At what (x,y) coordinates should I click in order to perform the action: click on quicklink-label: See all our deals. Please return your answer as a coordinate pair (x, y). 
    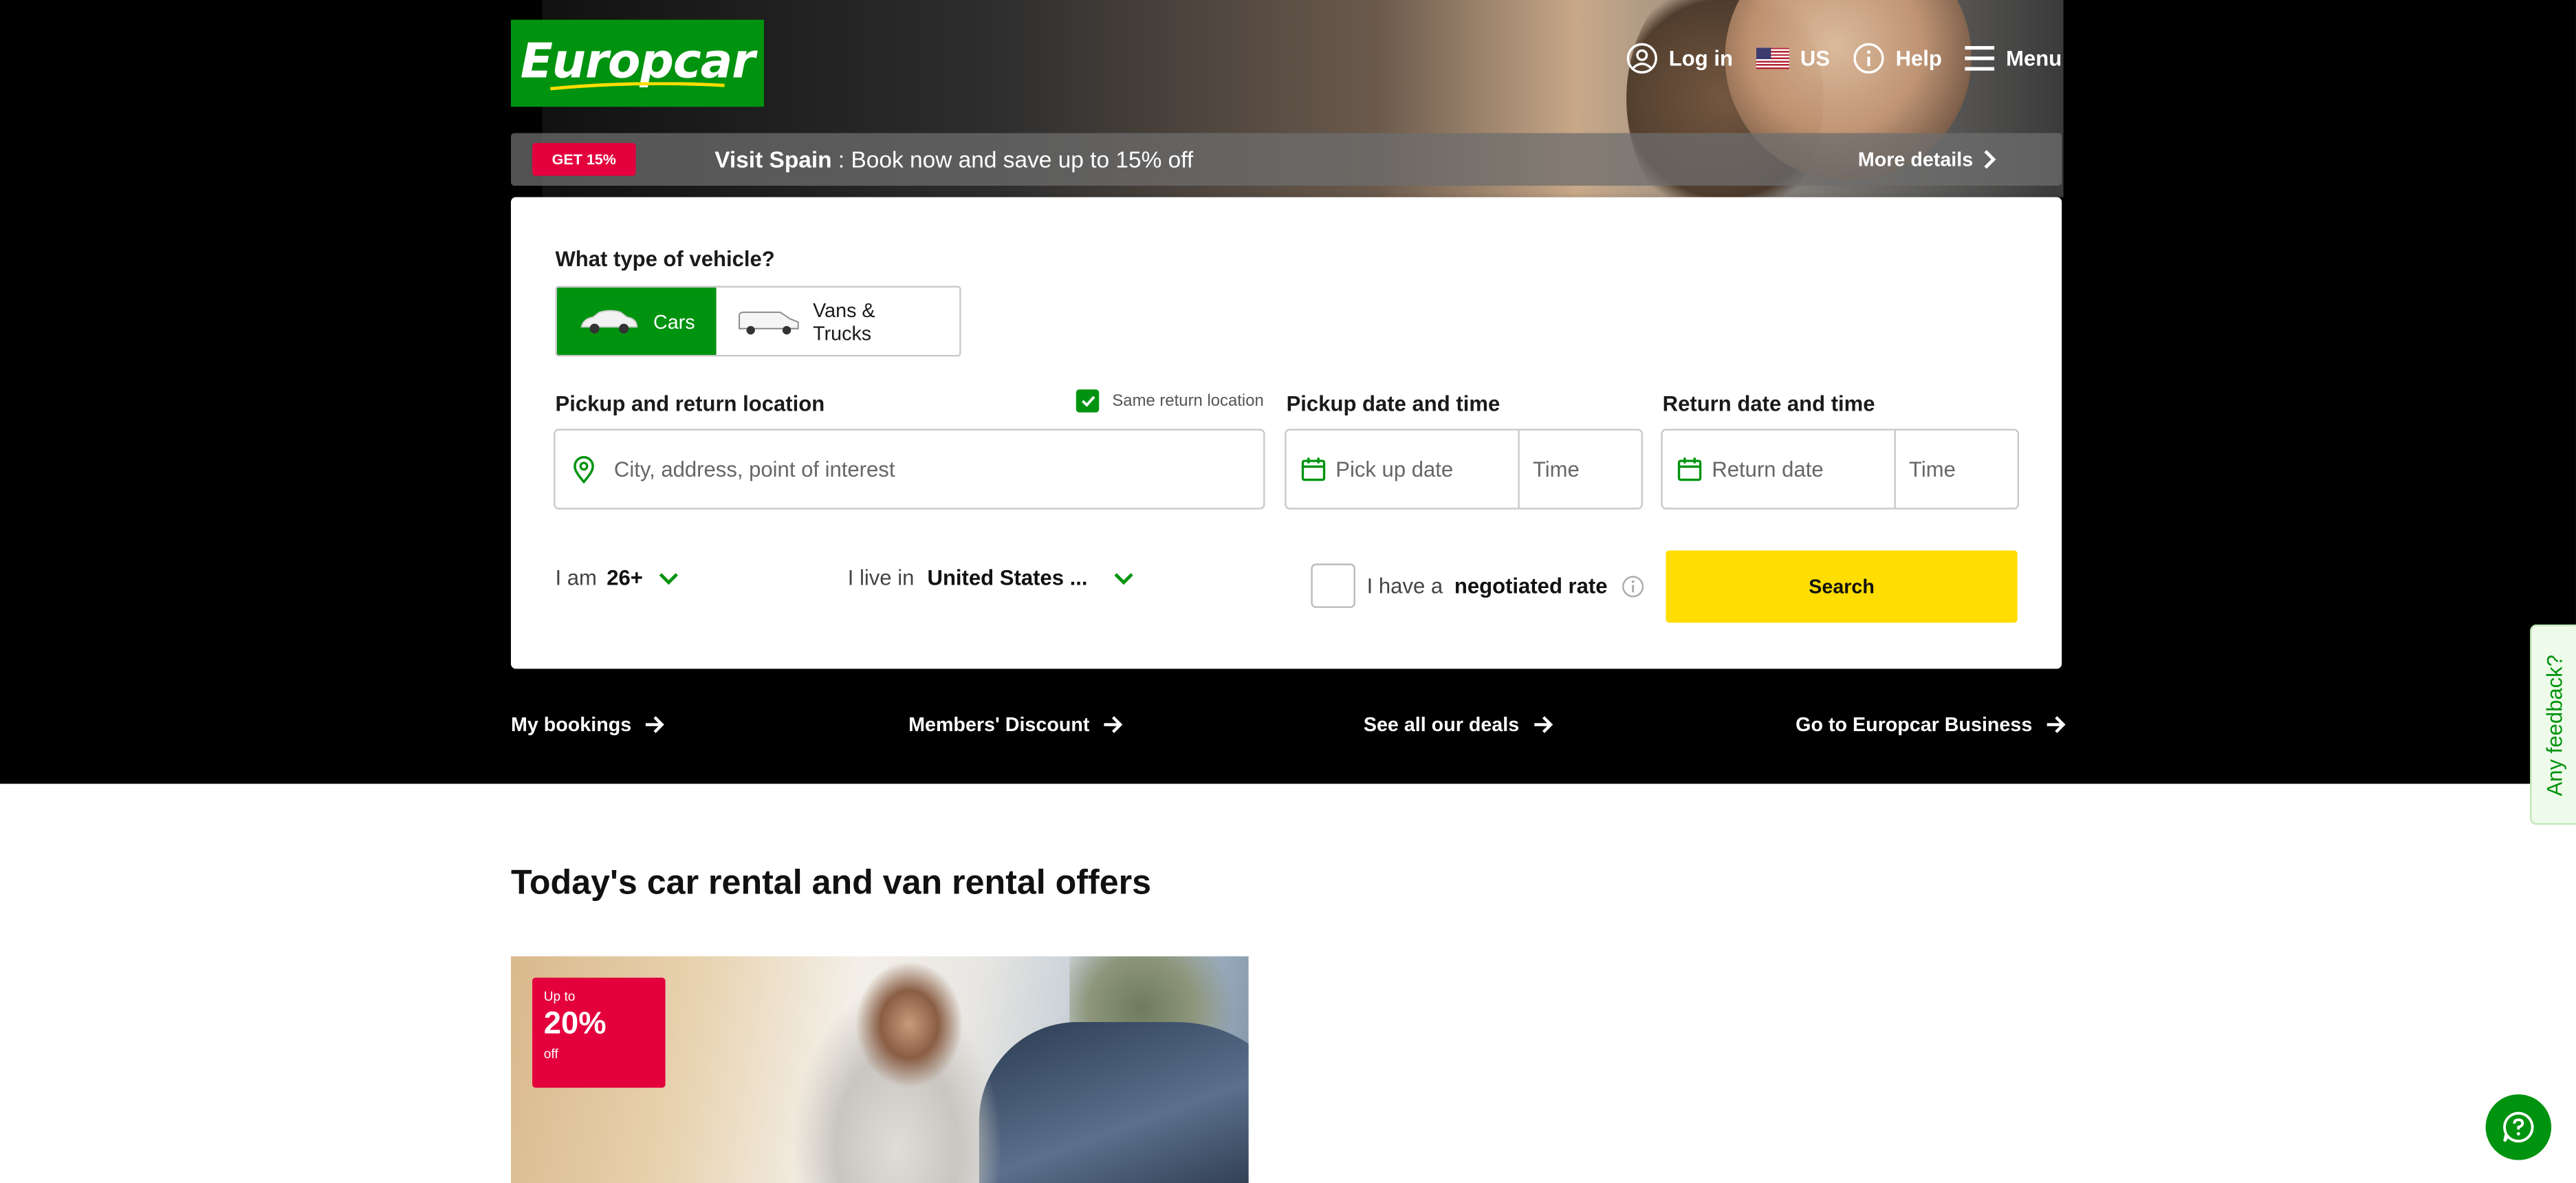
    Looking at the image, I should click on (1441, 725).